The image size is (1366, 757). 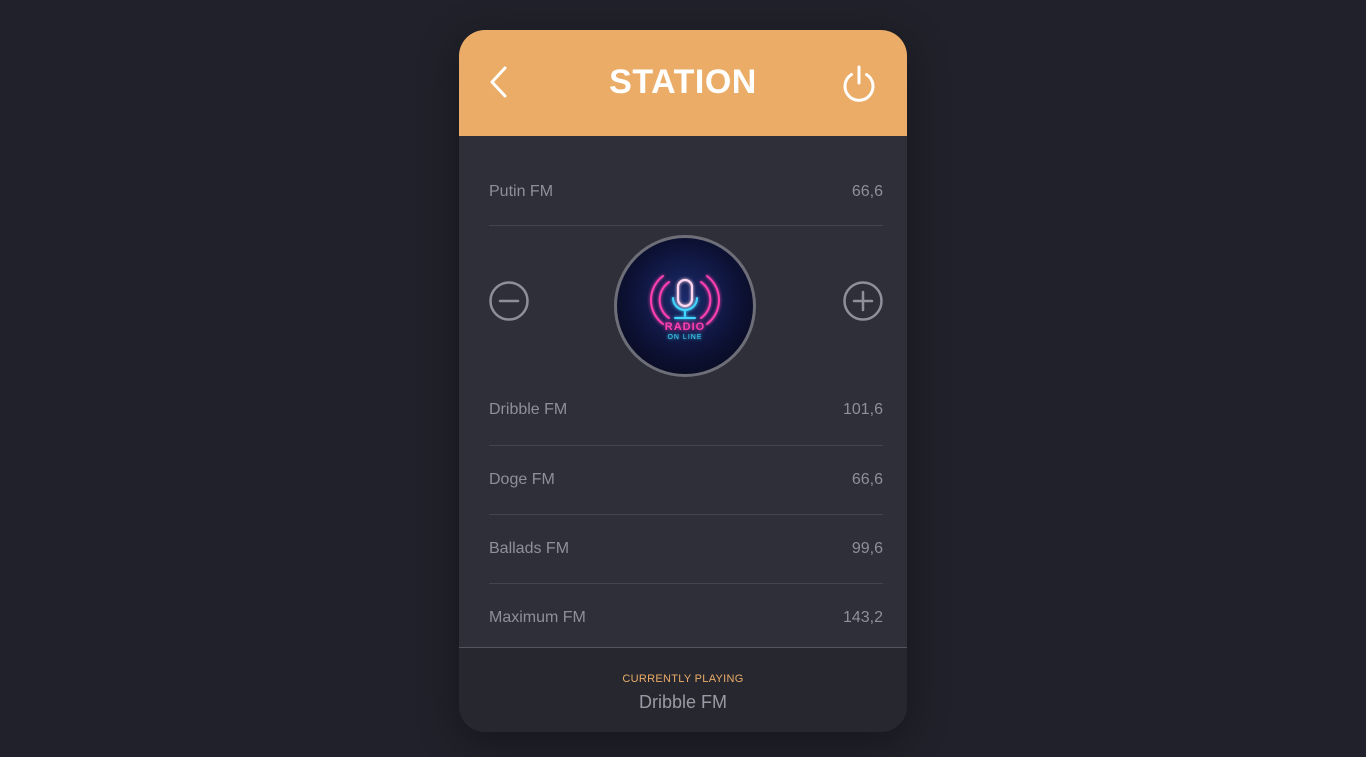 What do you see at coordinates (529, 548) in the screenshot?
I see `station-name: Ballads FM` at bounding box center [529, 548].